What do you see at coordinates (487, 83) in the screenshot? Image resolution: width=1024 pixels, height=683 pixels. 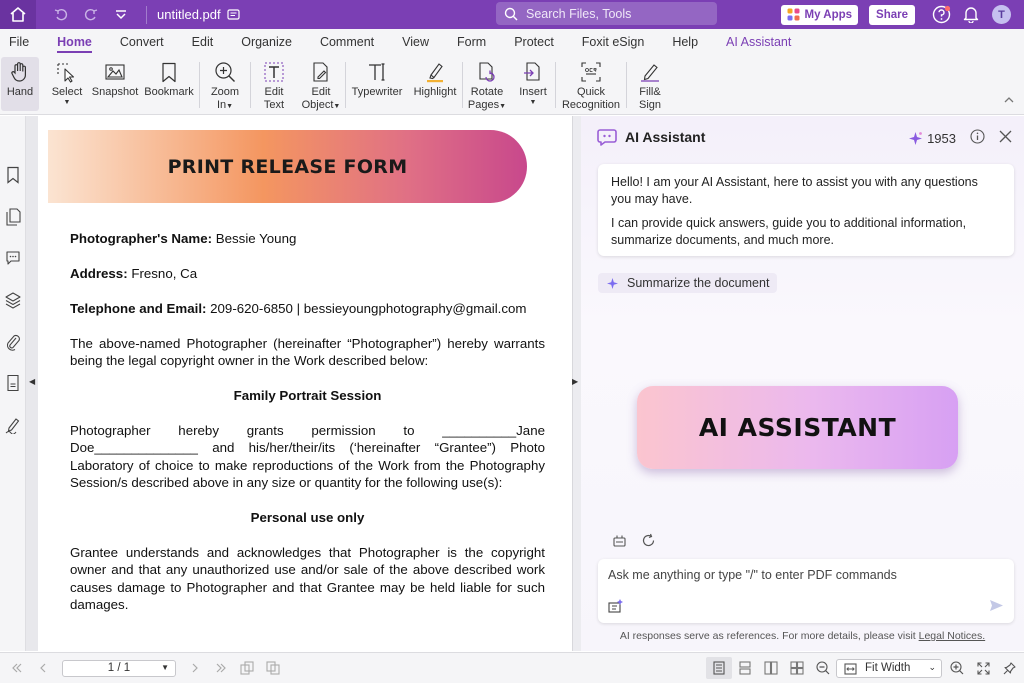 I see `rotate-pages-tool: Rotate Pages▼` at bounding box center [487, 83].